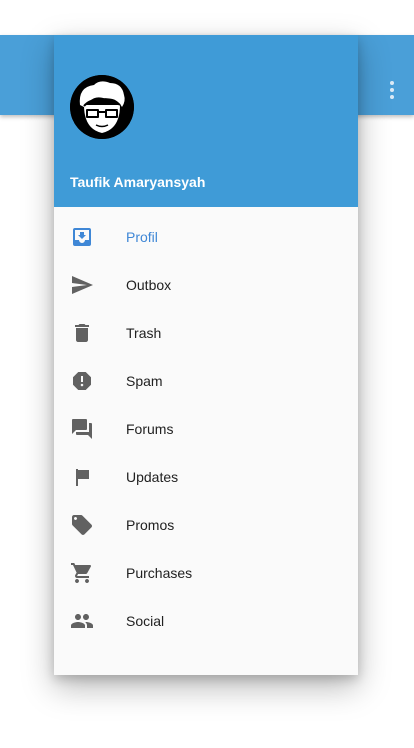  Describe the element at coordinates (82, 333) in the screenshot. I see `delete-icon` at that location.